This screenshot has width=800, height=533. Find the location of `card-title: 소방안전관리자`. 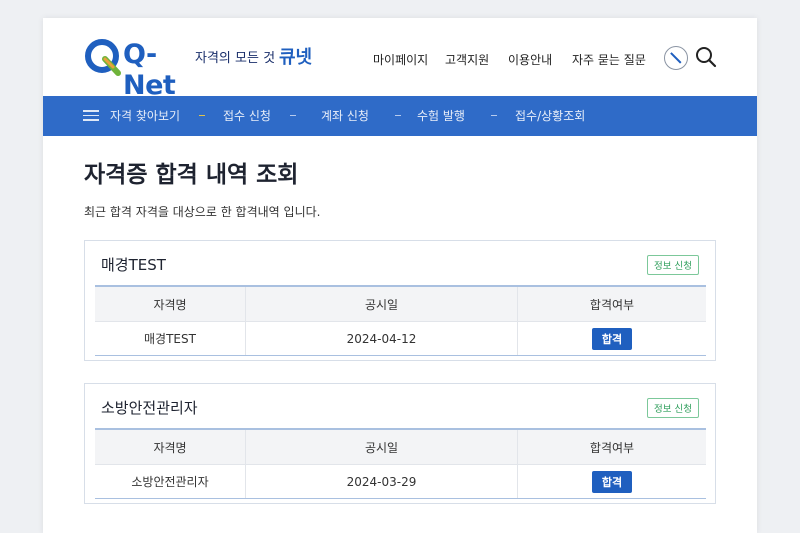

card-title: 소방안전관리자 is located at coordinates (149, 408).